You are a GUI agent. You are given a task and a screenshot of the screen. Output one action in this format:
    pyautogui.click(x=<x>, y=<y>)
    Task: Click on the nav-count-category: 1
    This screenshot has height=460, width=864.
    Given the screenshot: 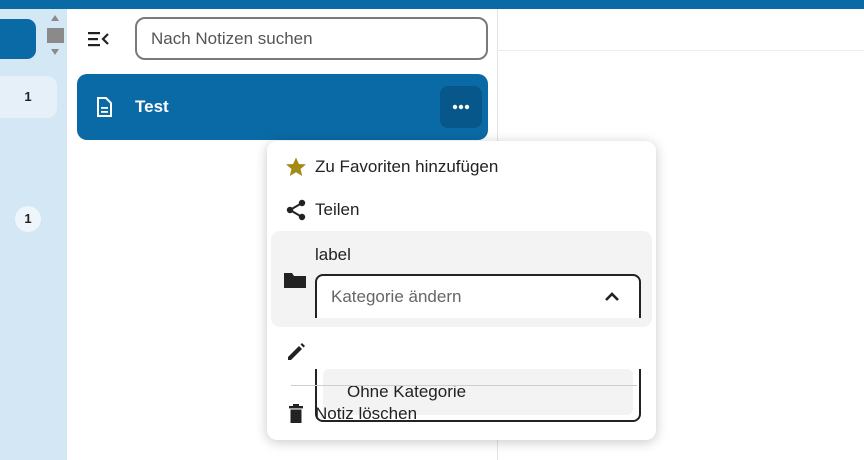 What is the action you would take?
    pyautogui.click(x=28, y=219)
    